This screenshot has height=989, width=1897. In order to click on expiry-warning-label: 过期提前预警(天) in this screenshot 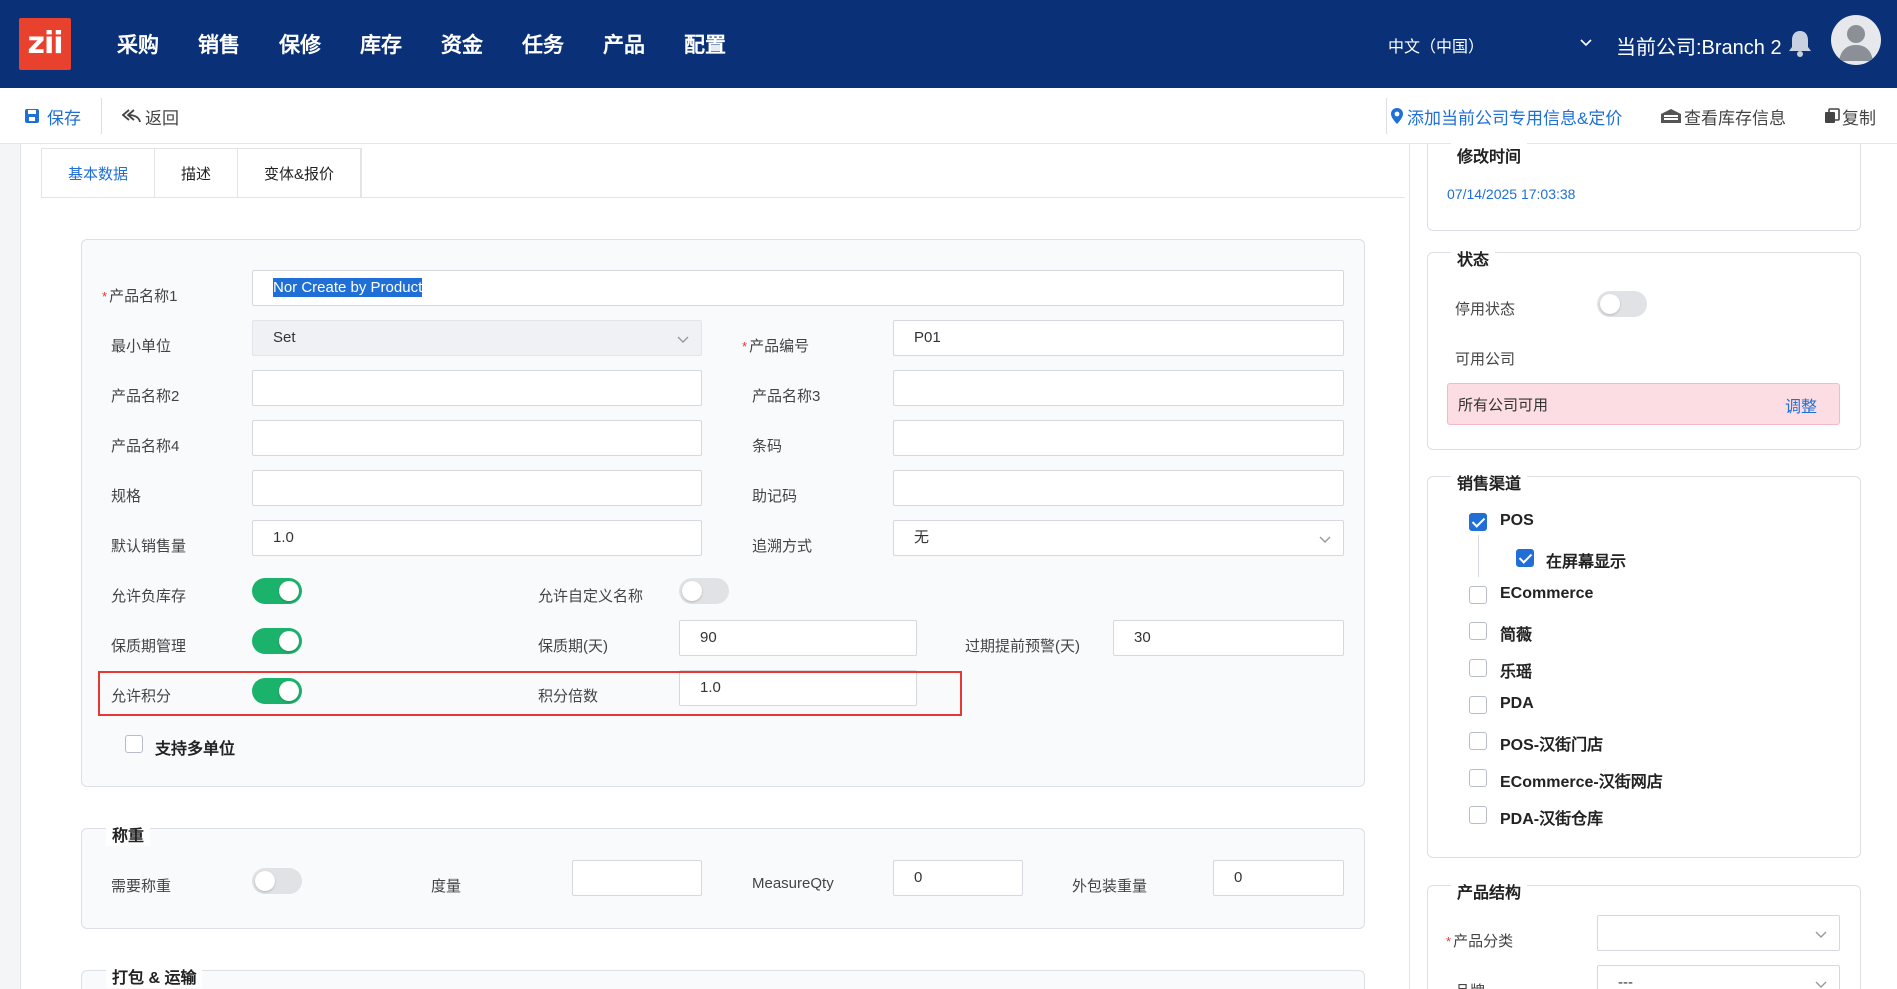, I will do `click(1022, 646)`.